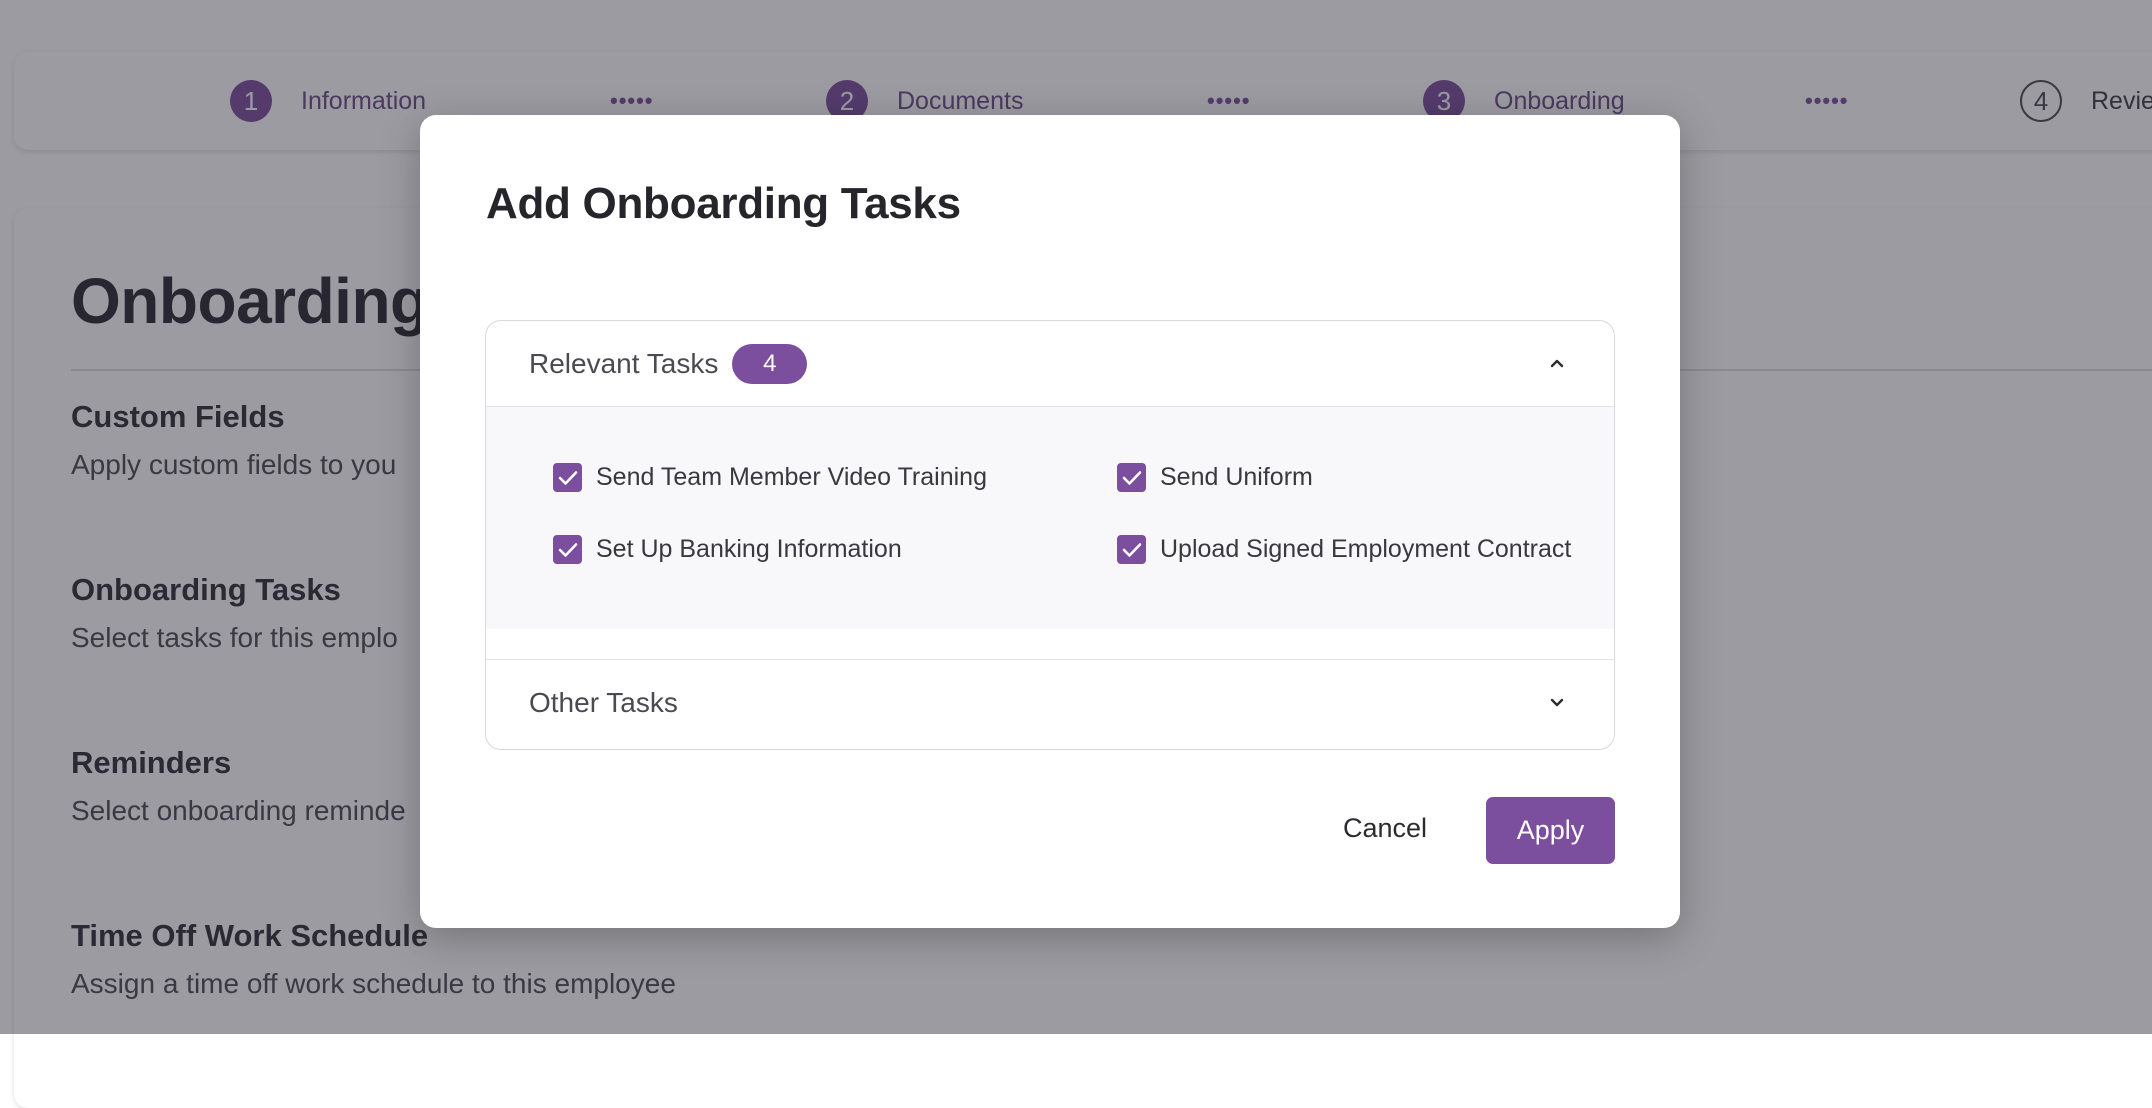 The height and width of the screenshot is (1108, 2152). I want to click on task-checkbox-item: Send Team Member Video Training, so click(770, 477).